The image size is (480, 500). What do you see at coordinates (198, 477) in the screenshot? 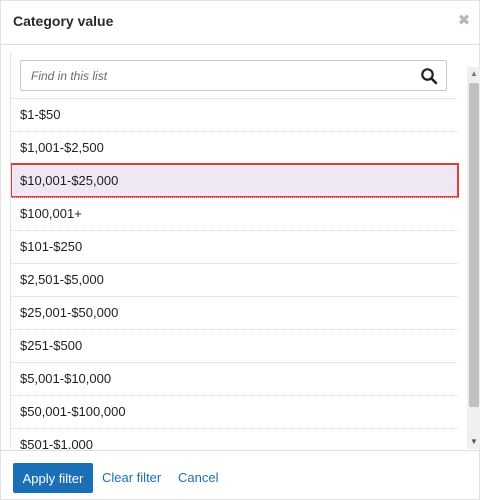
I see `cancel-button: Cancel` at bounding box center [198, 477].